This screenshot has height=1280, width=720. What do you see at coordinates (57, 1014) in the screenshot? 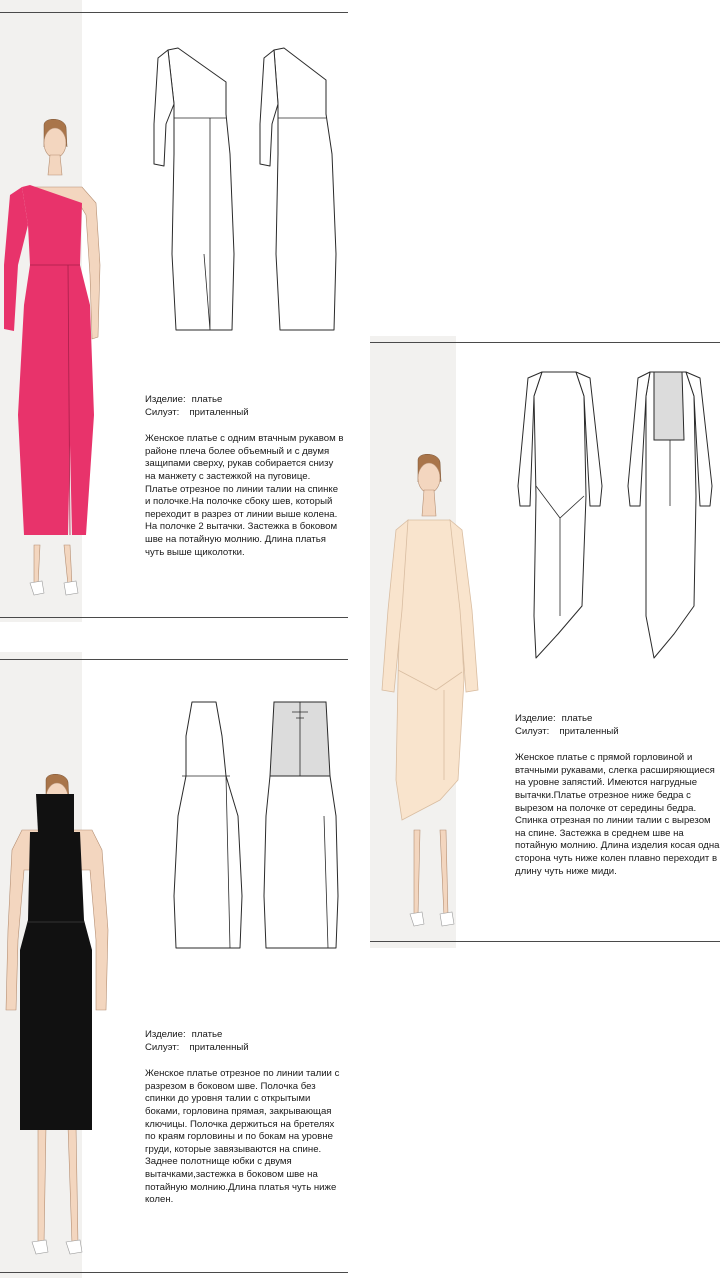
I see `fashion-figure-black` at bounding box center [57, 1014].